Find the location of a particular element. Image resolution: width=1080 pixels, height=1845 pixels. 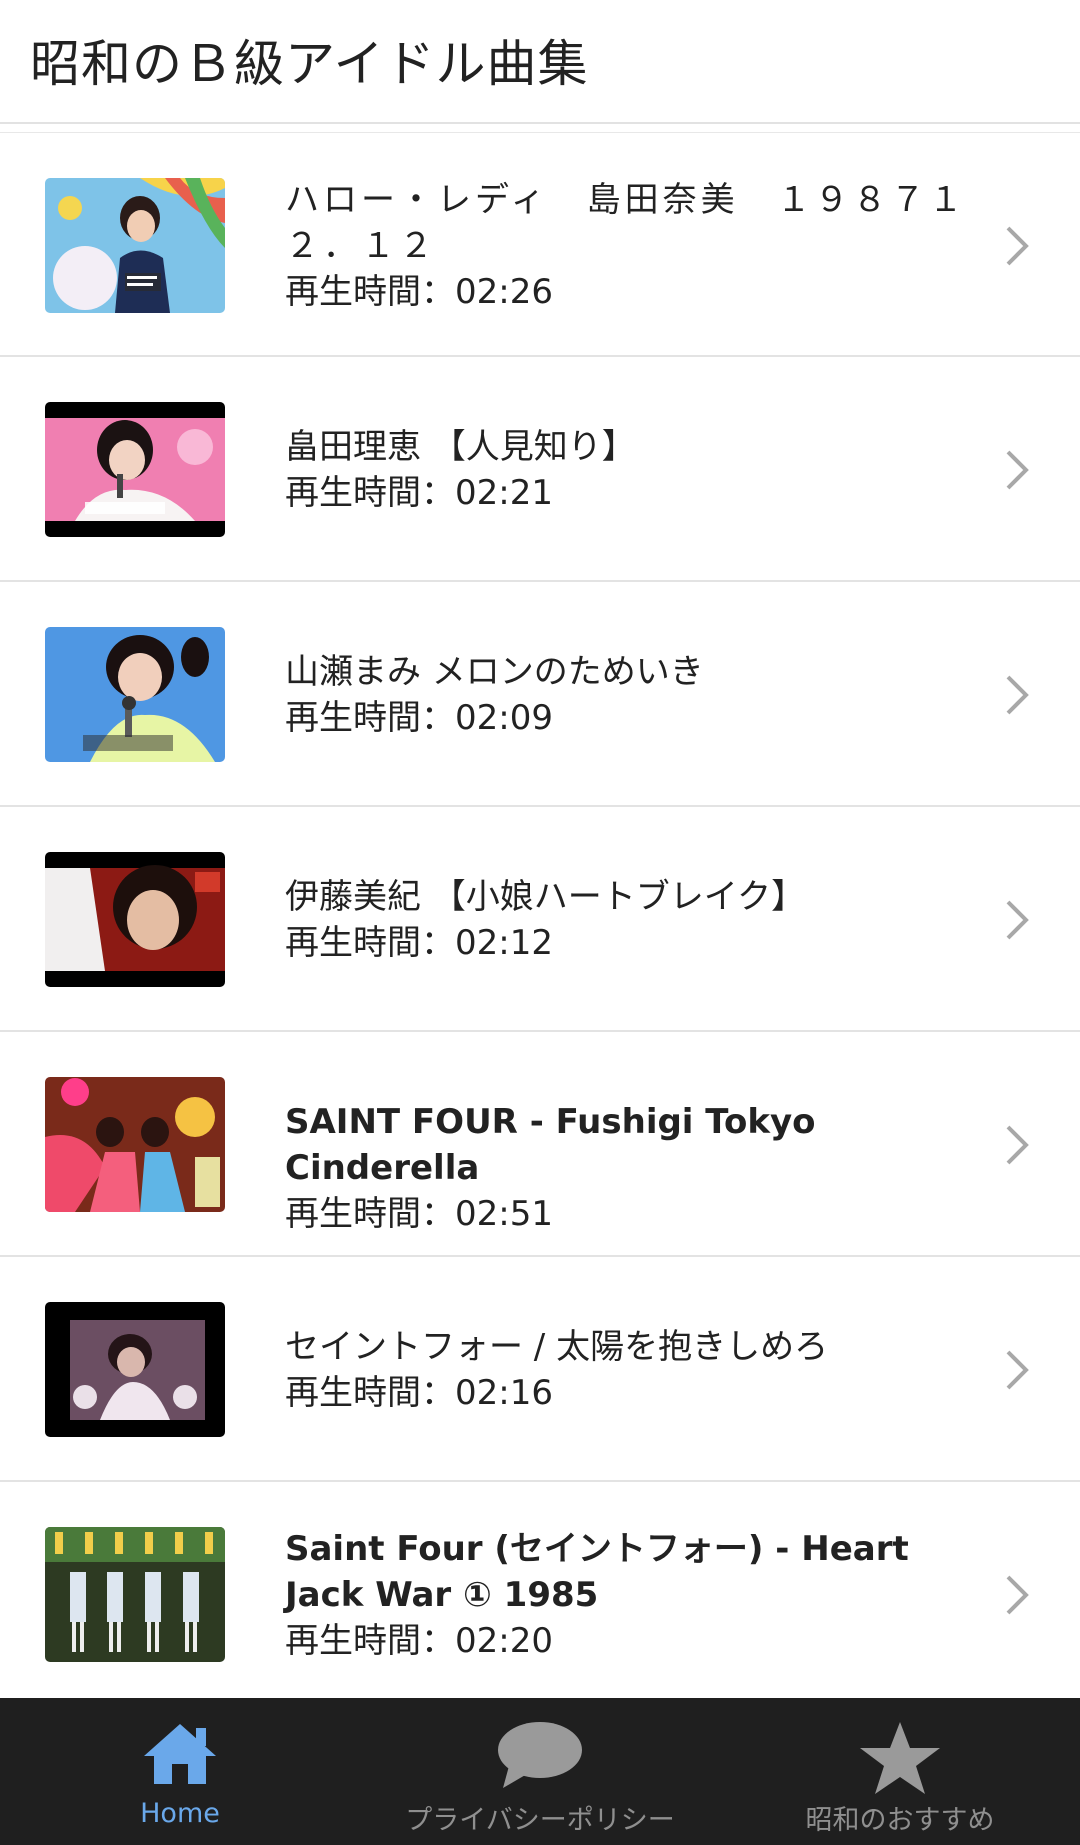

video-duration: 再生時間：02:26 is located at coordinates (419, 292).